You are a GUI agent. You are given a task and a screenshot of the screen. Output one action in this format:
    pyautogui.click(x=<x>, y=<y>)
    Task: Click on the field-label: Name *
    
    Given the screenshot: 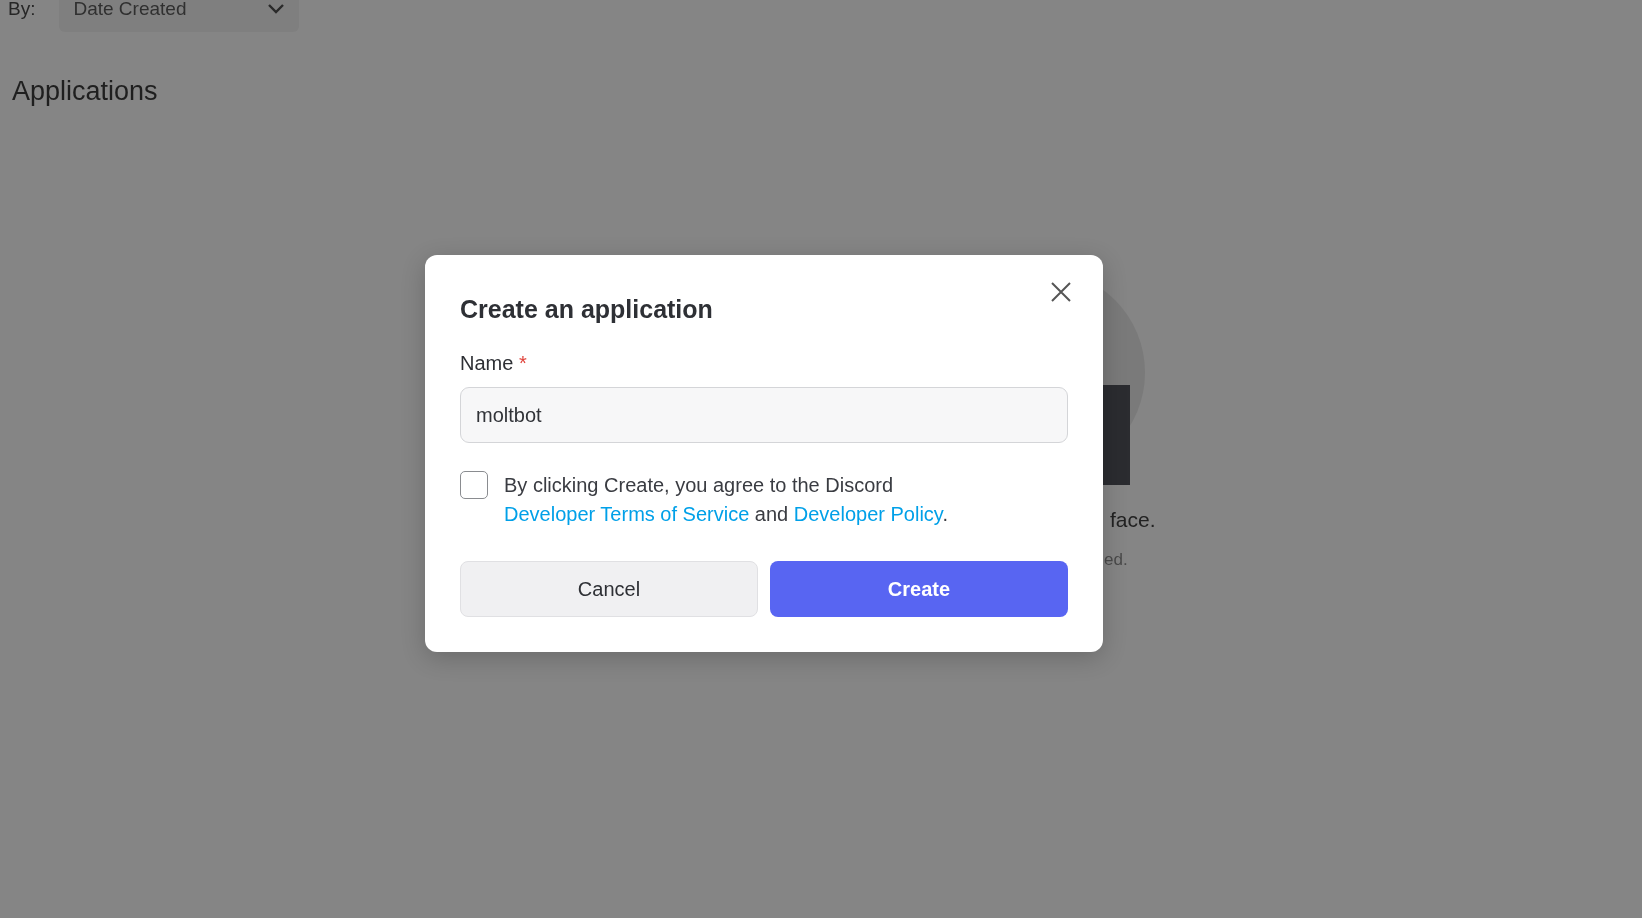 What is the action you would take?
    pyautogui.click(x=494, y=363)
    